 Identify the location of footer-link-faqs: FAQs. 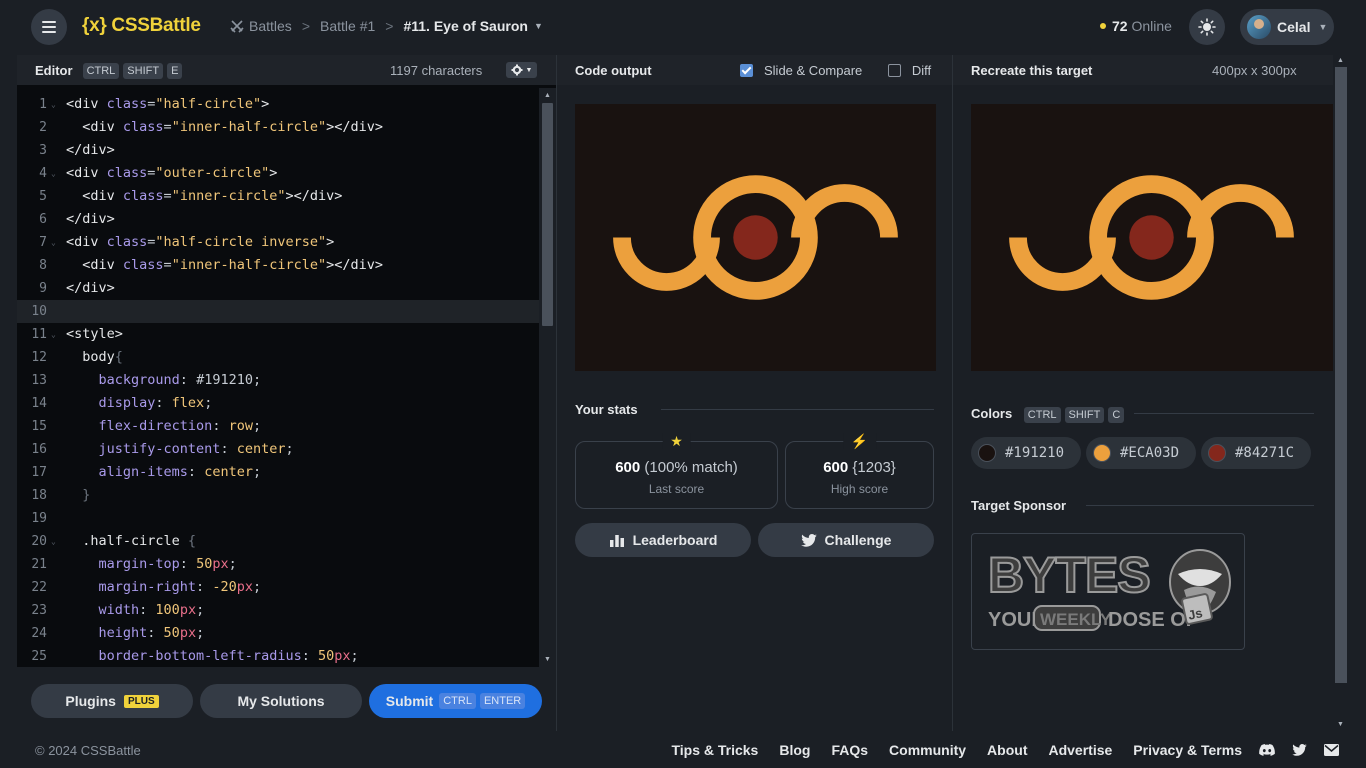
(849, 750).